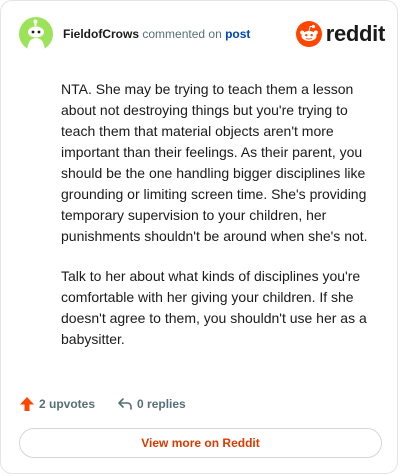 This screenshot has width=400, height=476. I want to click on reply-arrow-icon, so click(125, 404).